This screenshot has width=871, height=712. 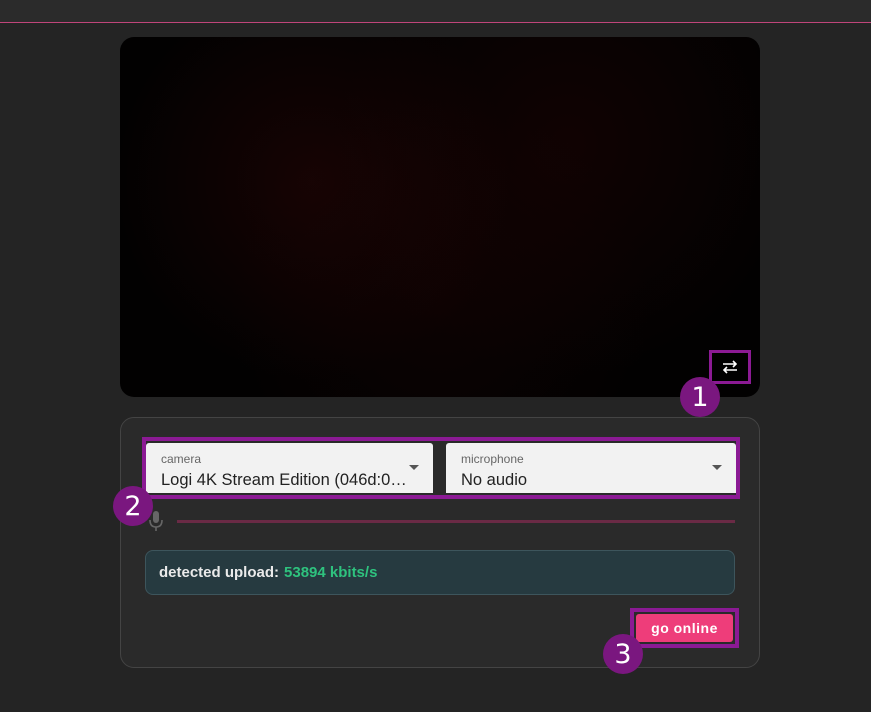 I want to click on swap-horizontal-icon, so click(x=730, y=367).